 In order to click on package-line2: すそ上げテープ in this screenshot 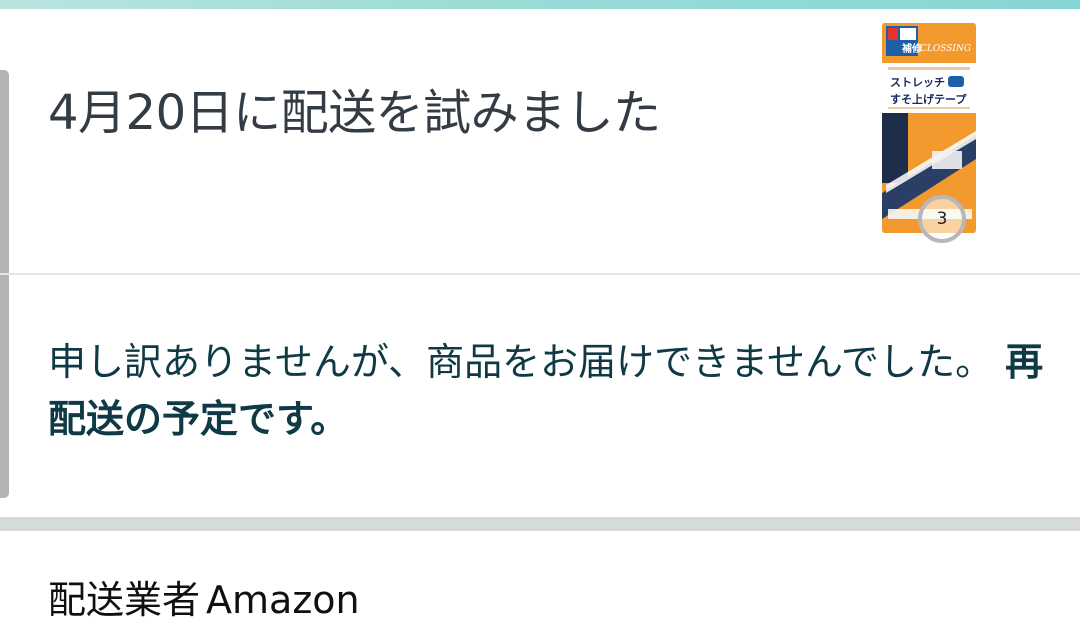, I will do `click(928, 99)`.